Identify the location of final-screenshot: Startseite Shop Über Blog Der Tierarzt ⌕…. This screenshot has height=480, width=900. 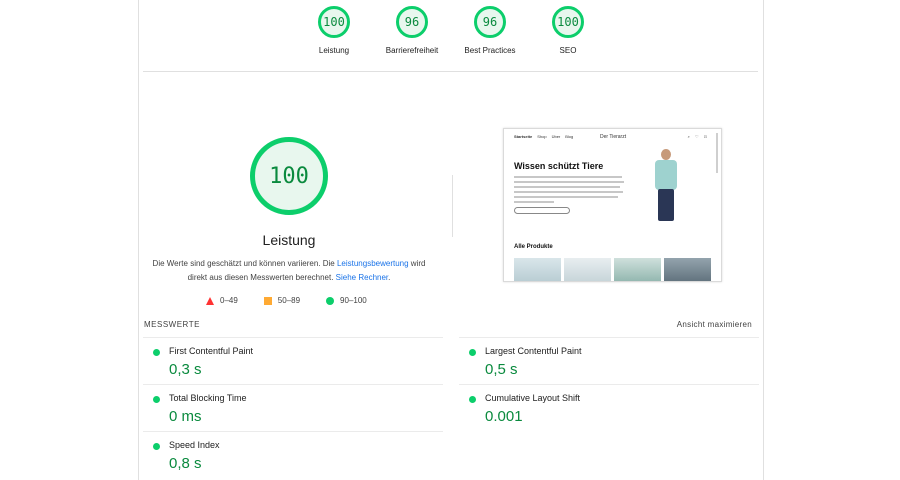
(612, 205).